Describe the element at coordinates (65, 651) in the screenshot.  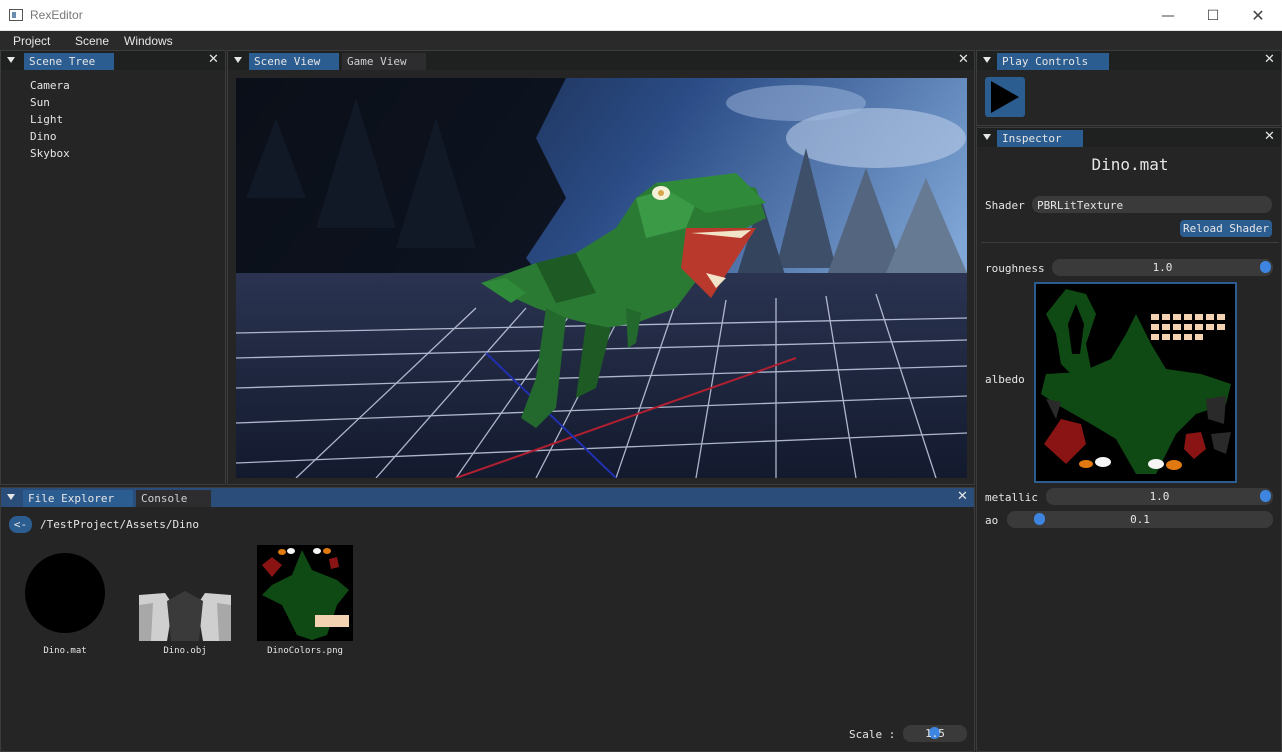
I see `file-name-dino-mat: Dino.mat` at that location.